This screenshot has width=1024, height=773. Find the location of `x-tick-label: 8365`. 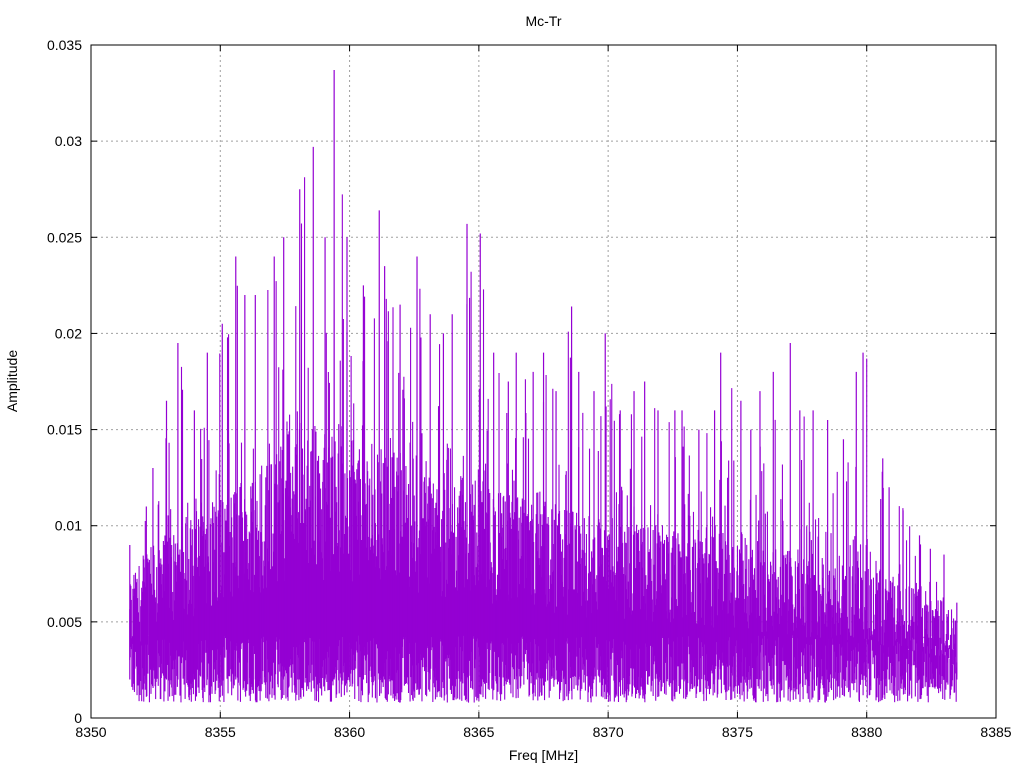

x-tick-label: 8365 is located at coordinates (478, 732).